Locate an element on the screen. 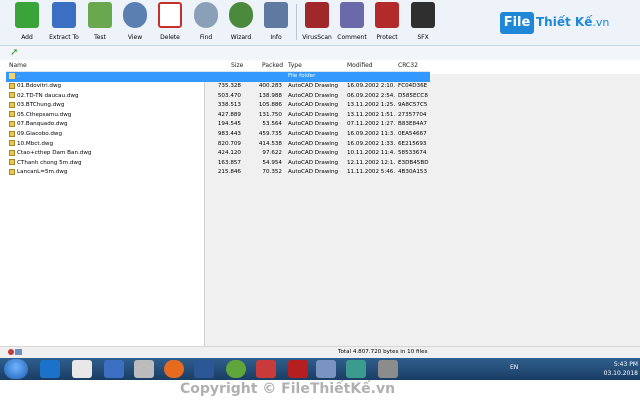 Image resolution: width=640 pixels, height=400 pixels. comment-button: Comment is located at coordinates (352, 23).